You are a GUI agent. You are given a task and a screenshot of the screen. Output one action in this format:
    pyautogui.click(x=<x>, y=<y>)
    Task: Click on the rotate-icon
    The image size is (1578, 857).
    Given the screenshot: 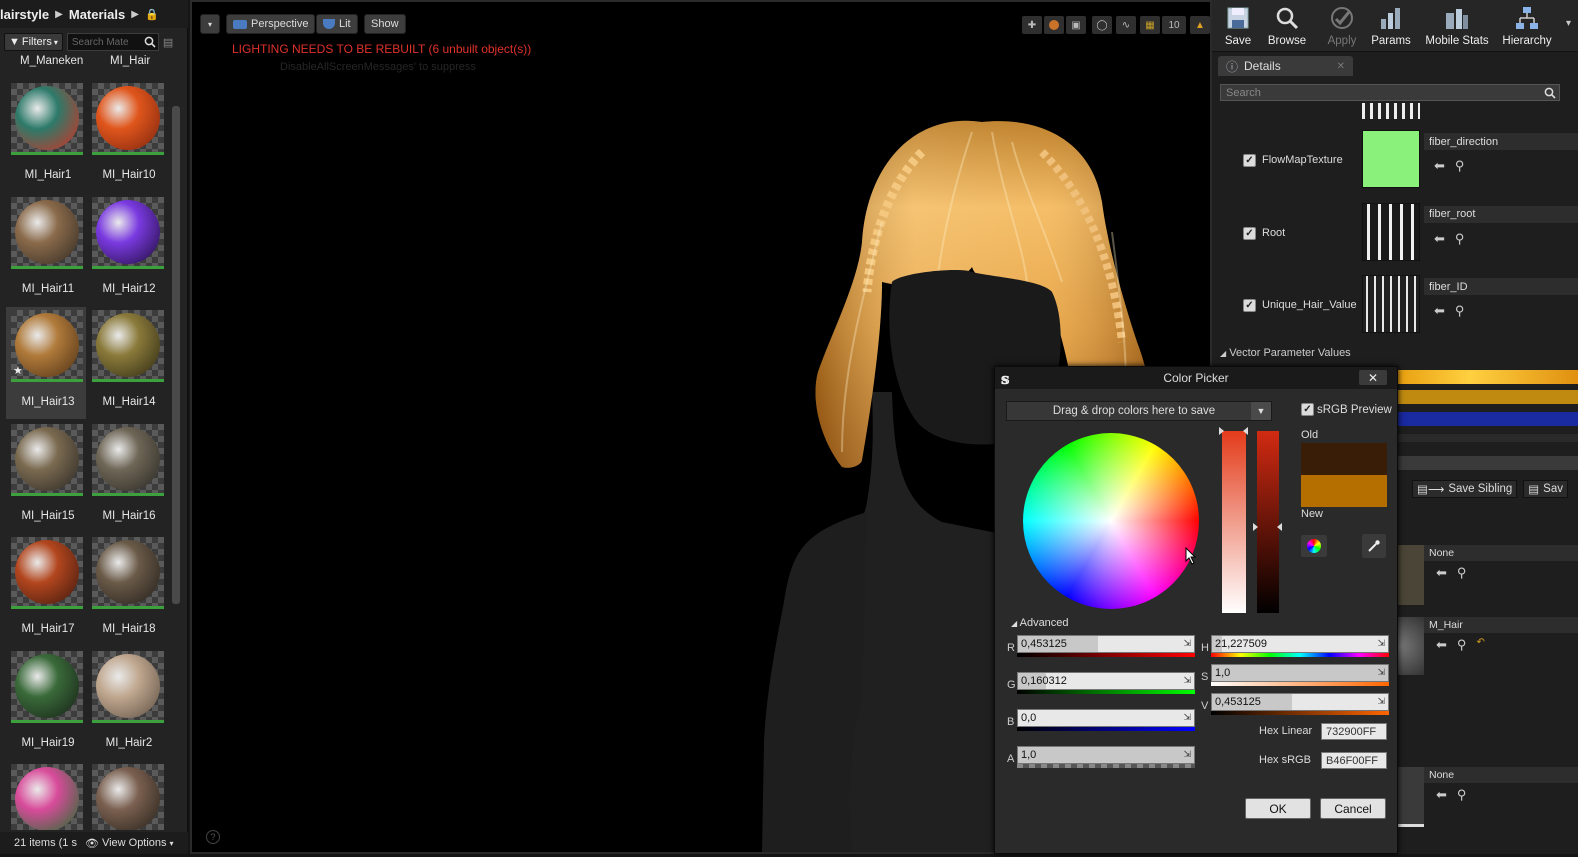 What is the action you would take?
    pyautogui.click(x=1054, y=25)
    